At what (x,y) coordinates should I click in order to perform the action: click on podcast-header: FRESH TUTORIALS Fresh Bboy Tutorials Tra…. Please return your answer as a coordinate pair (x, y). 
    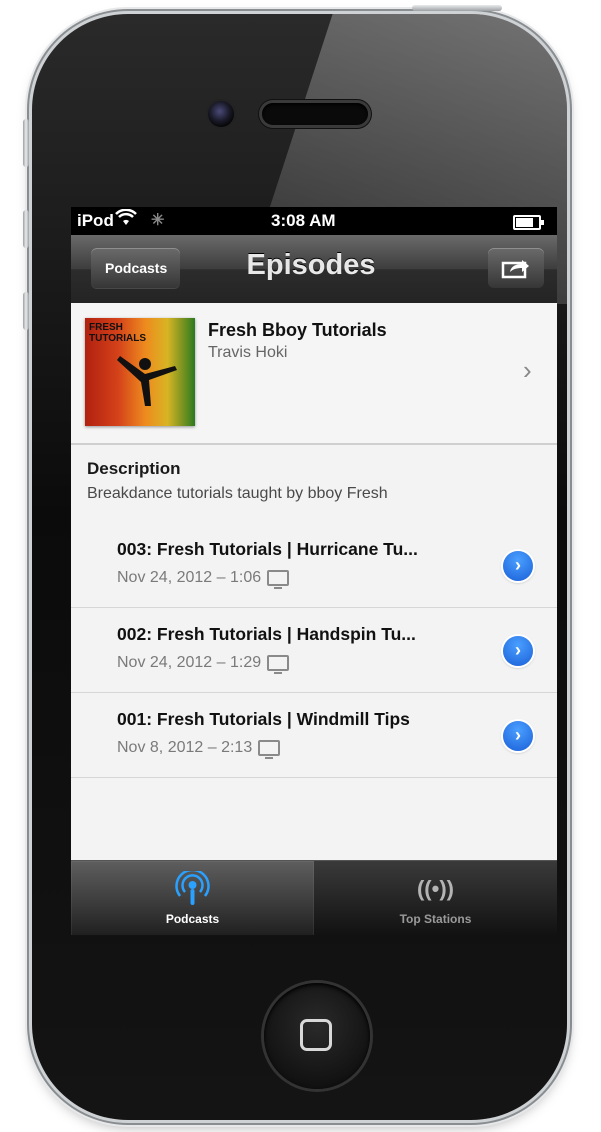
    Looking at the image, I should click on (314, 374).